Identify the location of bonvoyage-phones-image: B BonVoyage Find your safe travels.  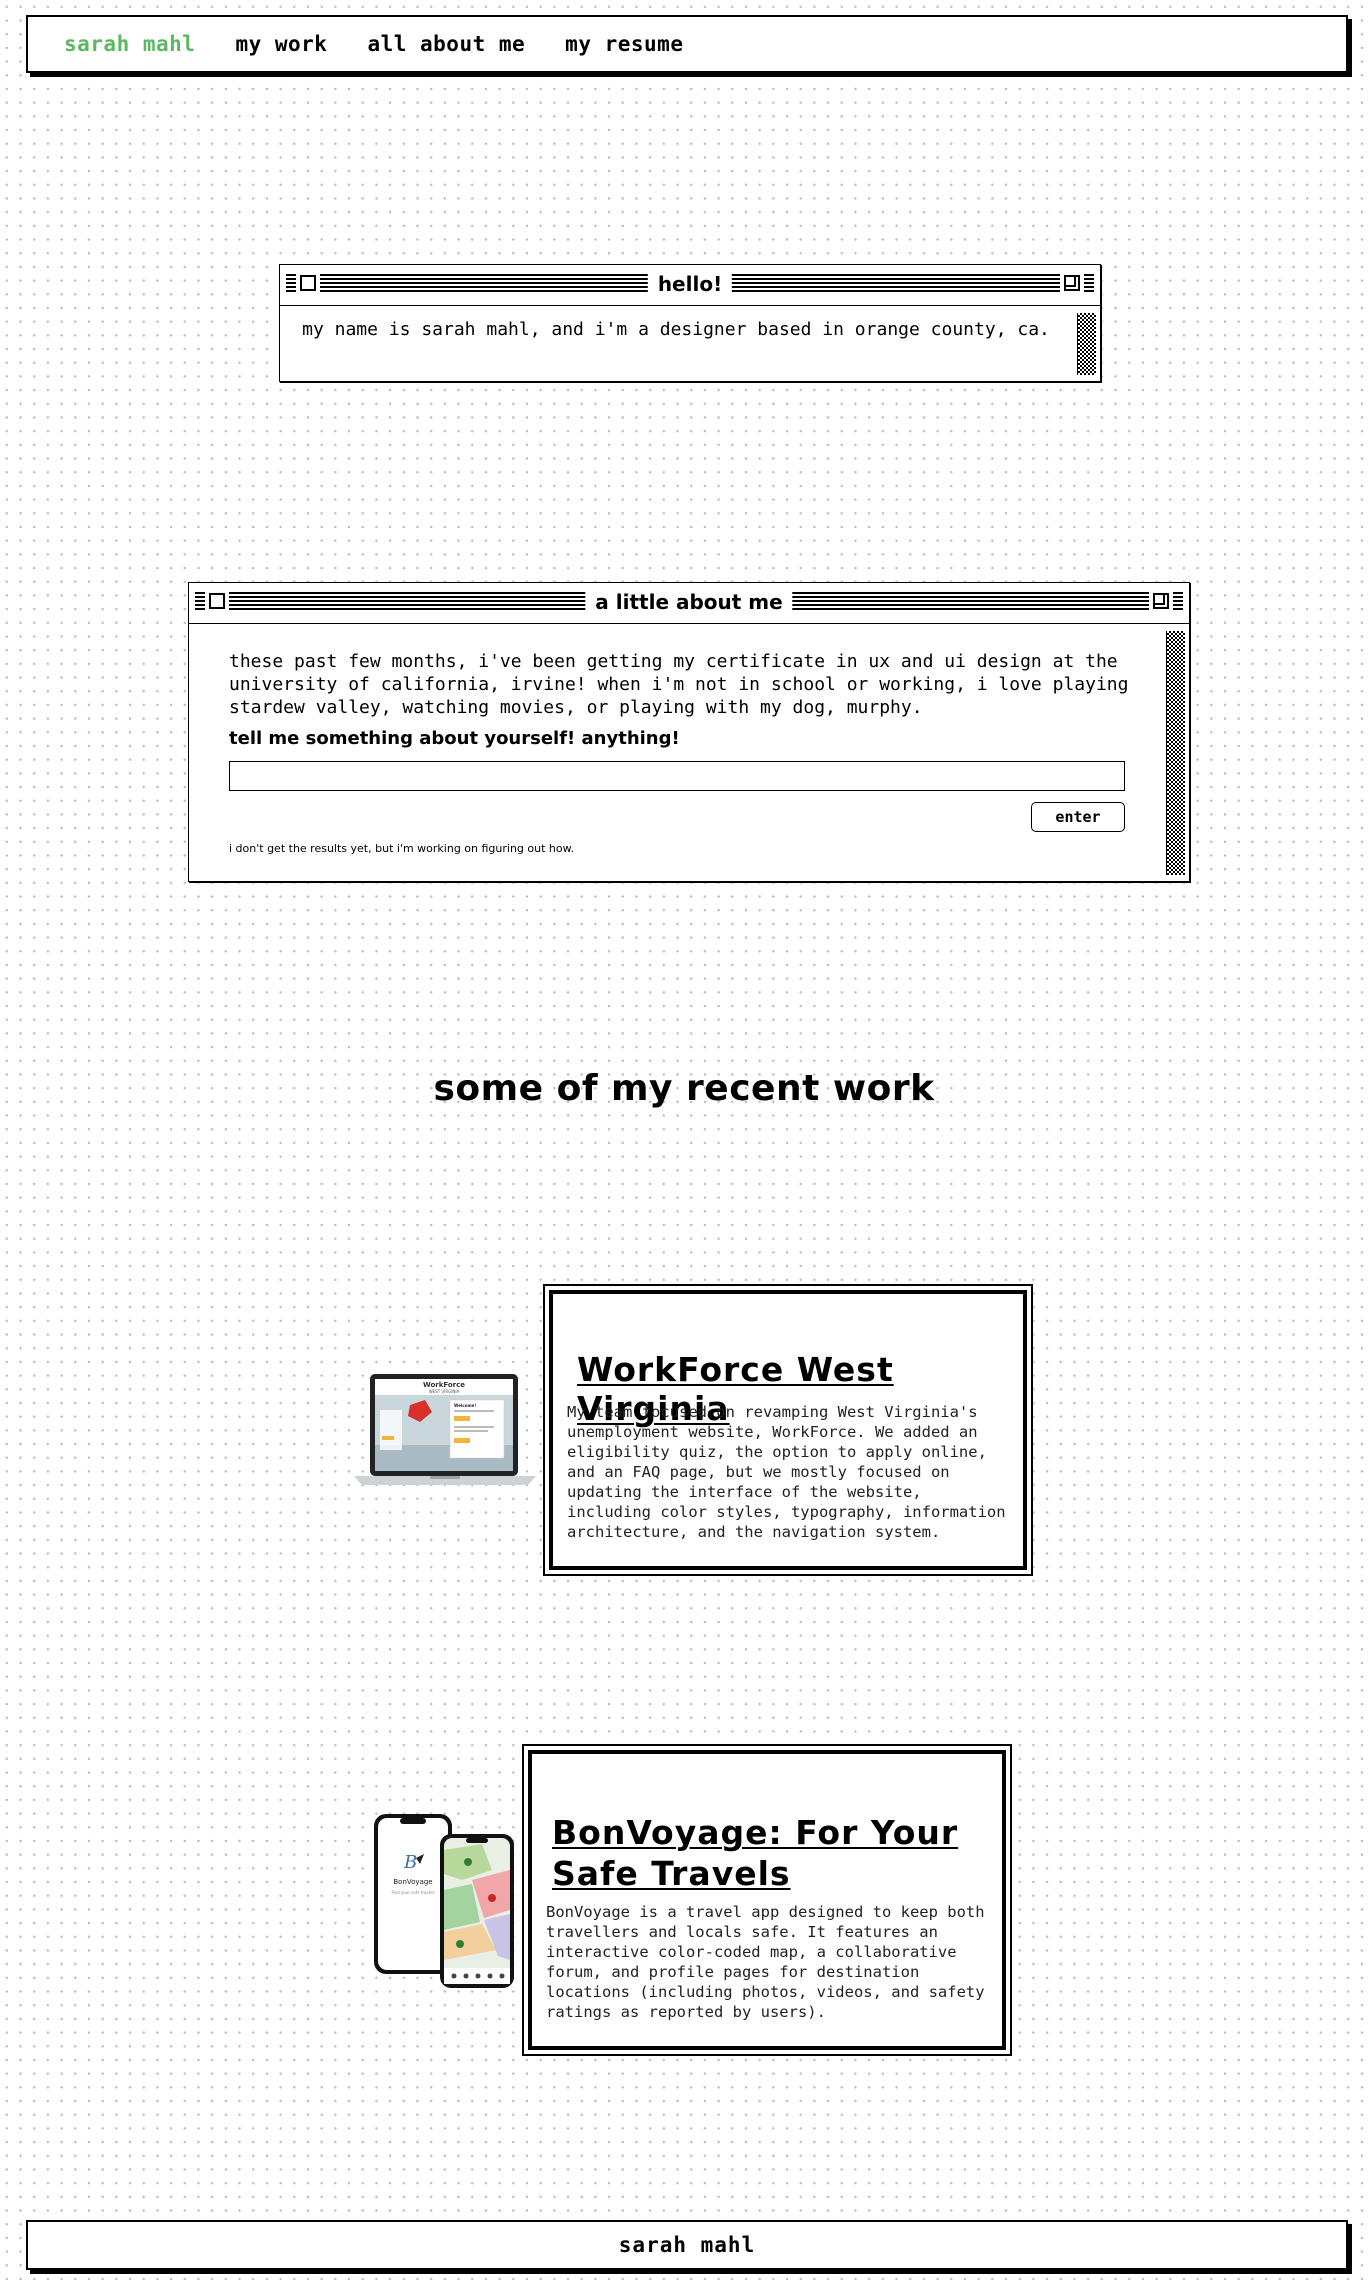
(444, 1900).